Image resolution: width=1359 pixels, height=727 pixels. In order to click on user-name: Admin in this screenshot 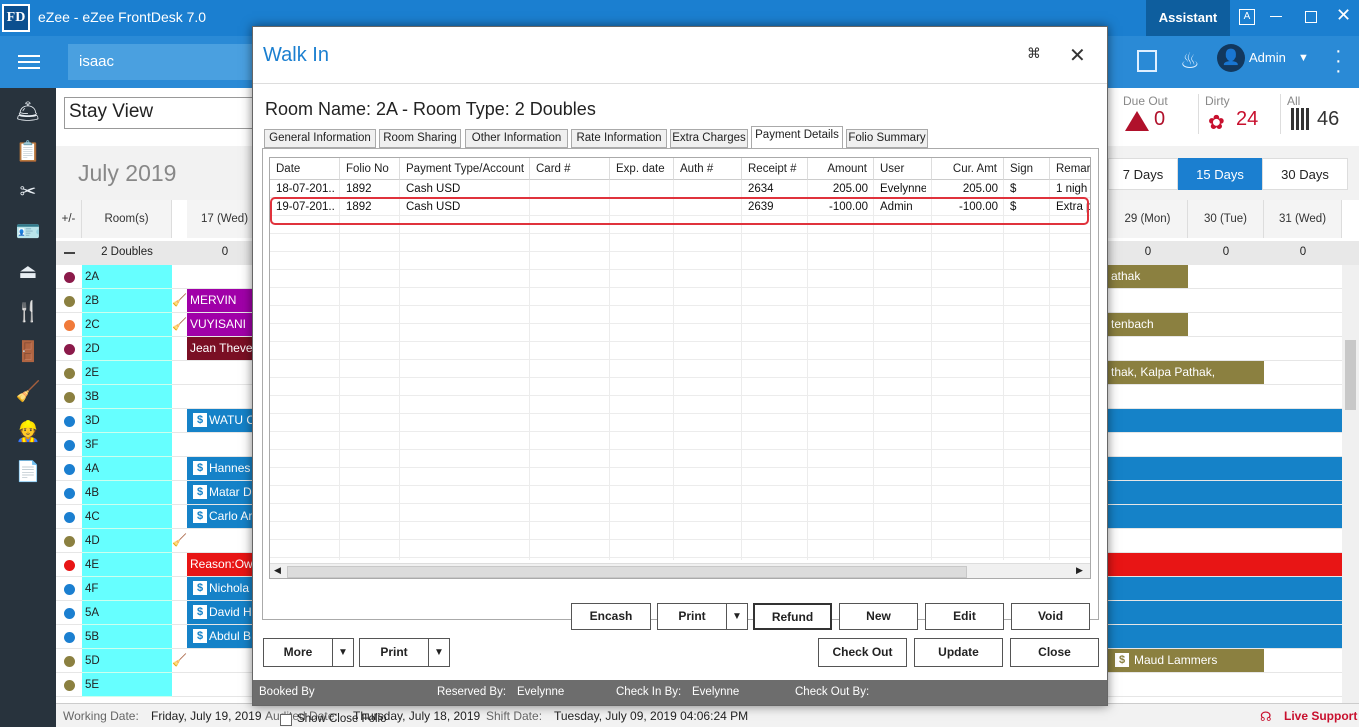, I will do `click(1267, 57)`.